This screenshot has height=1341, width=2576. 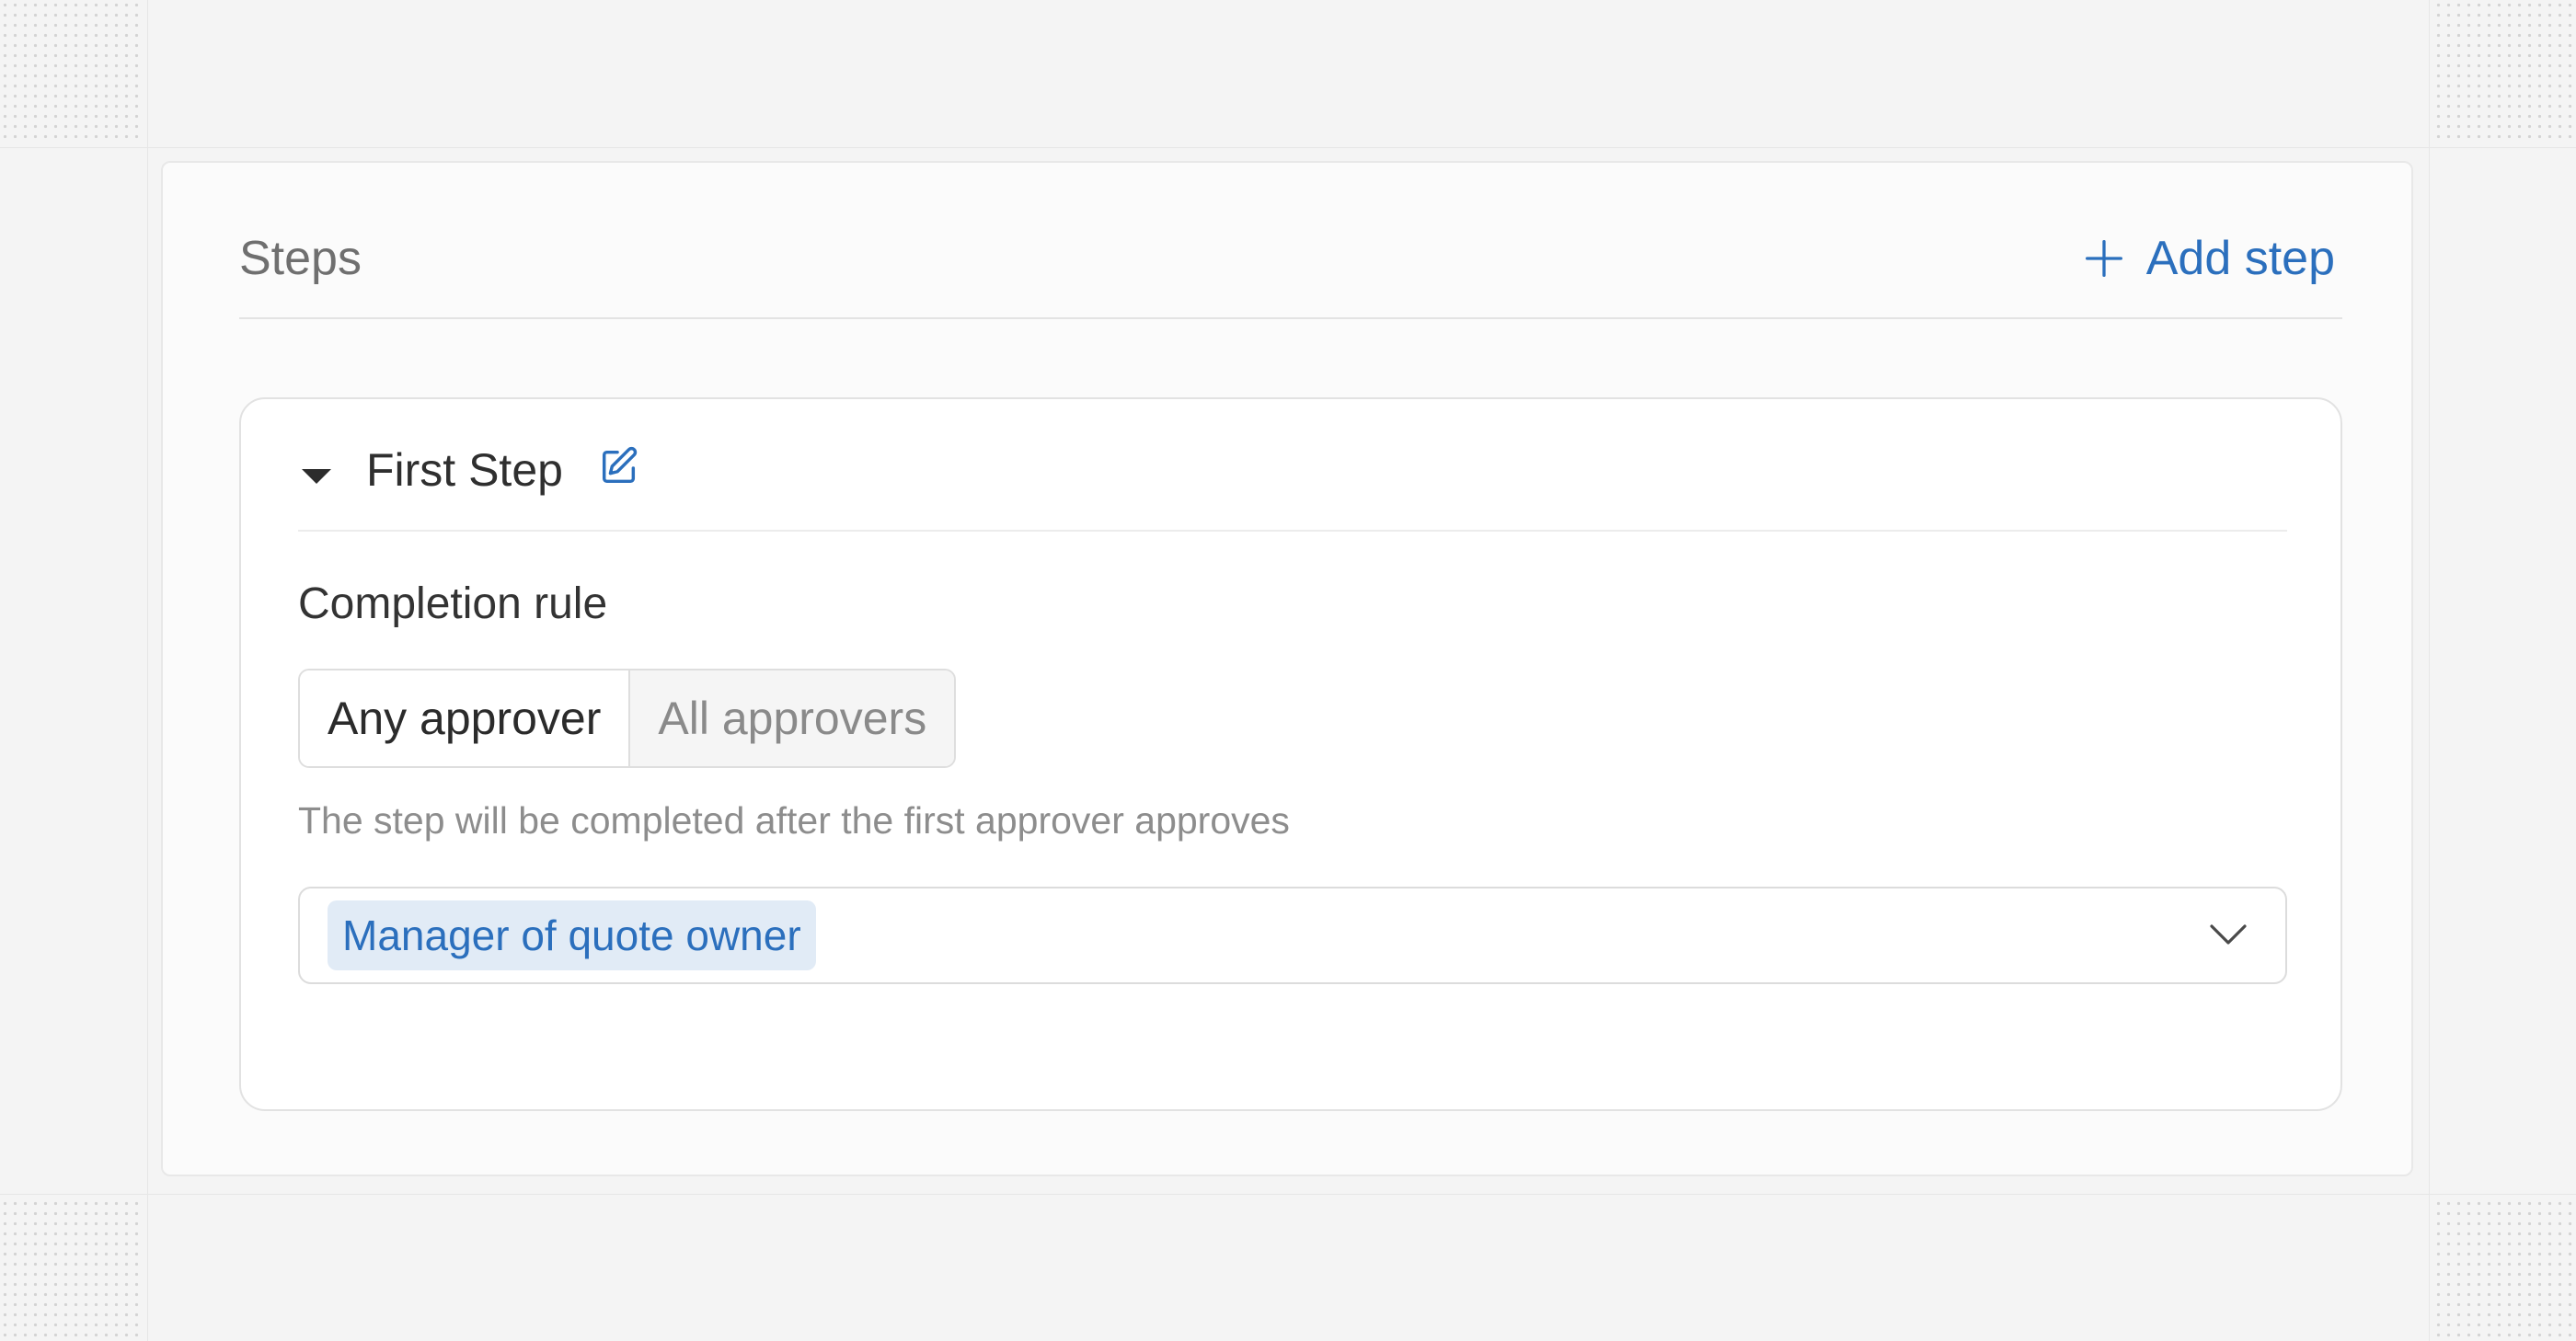 What do you see at coordinates (300, 258) in the screenshot?
I see `section-title: Steps` at bounding box center [300, 258].